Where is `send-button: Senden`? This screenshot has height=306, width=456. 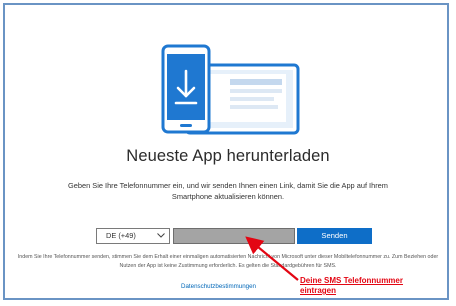
send-button: Senden is located at coordinates (334, 236).